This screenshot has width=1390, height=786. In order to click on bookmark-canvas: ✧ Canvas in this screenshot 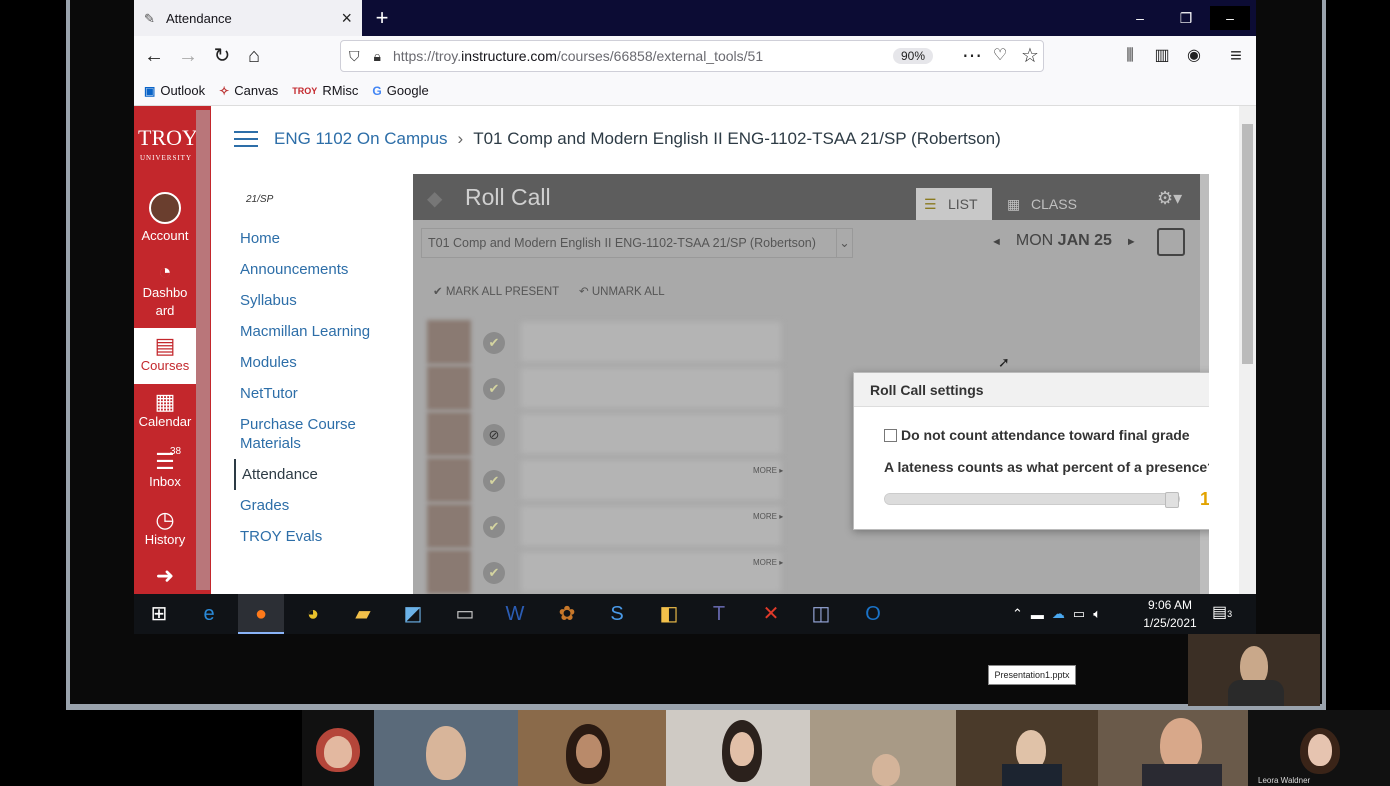, I will do `click(248, 90)`.